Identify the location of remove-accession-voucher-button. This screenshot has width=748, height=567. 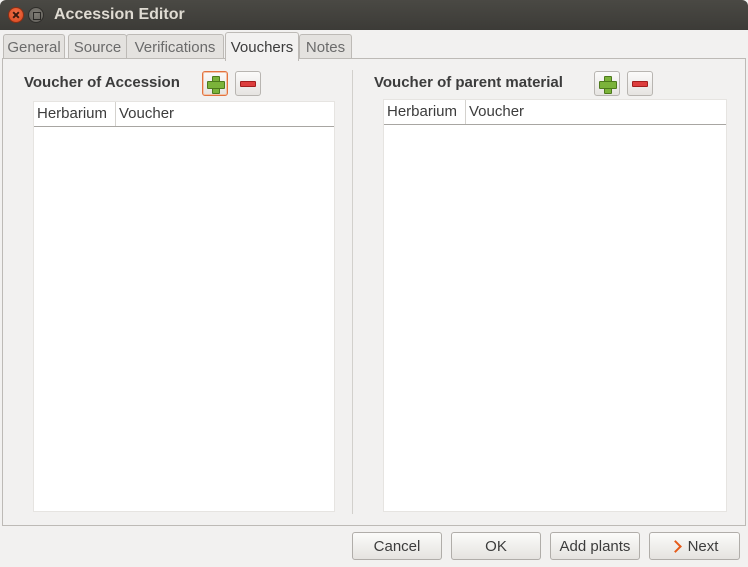
(248, 83).